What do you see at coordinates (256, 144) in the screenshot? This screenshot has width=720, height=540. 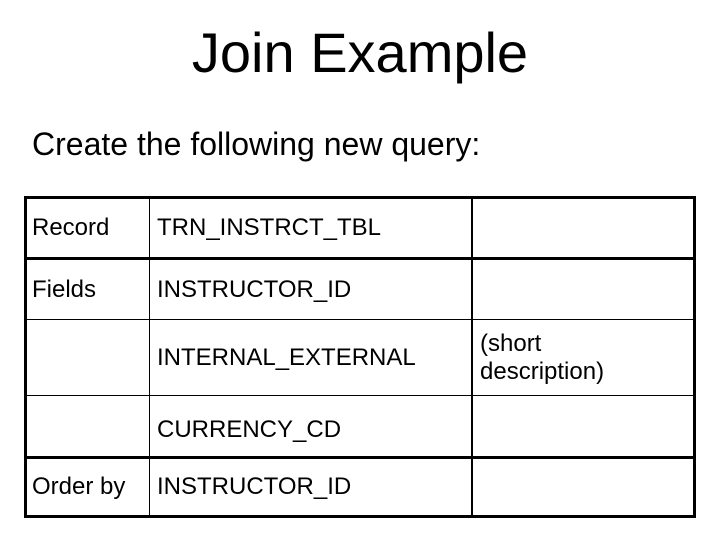 I see `slide-subtitle: Create the following new query:` at bounding box center [256, 144].